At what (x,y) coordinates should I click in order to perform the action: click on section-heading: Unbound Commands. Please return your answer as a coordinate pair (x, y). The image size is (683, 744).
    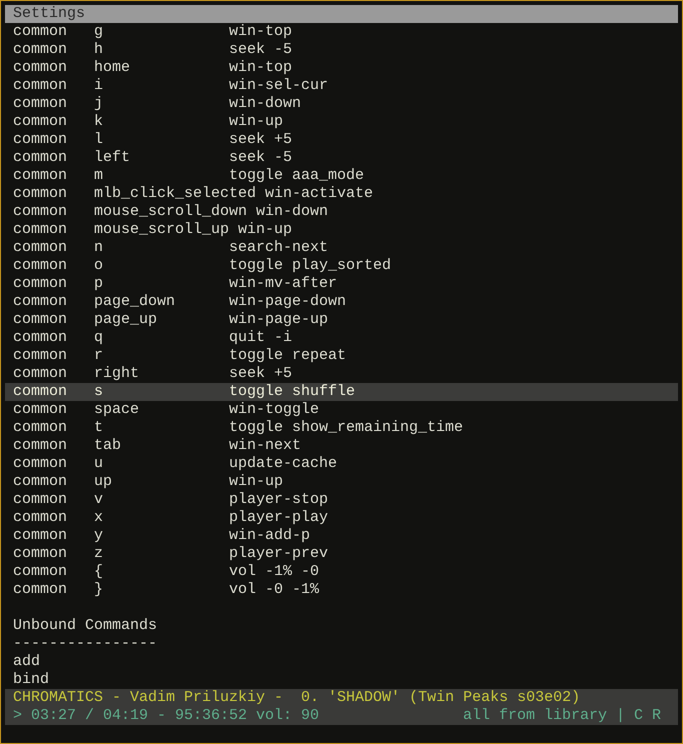
    Looking at the image, I should click on (85, 626).